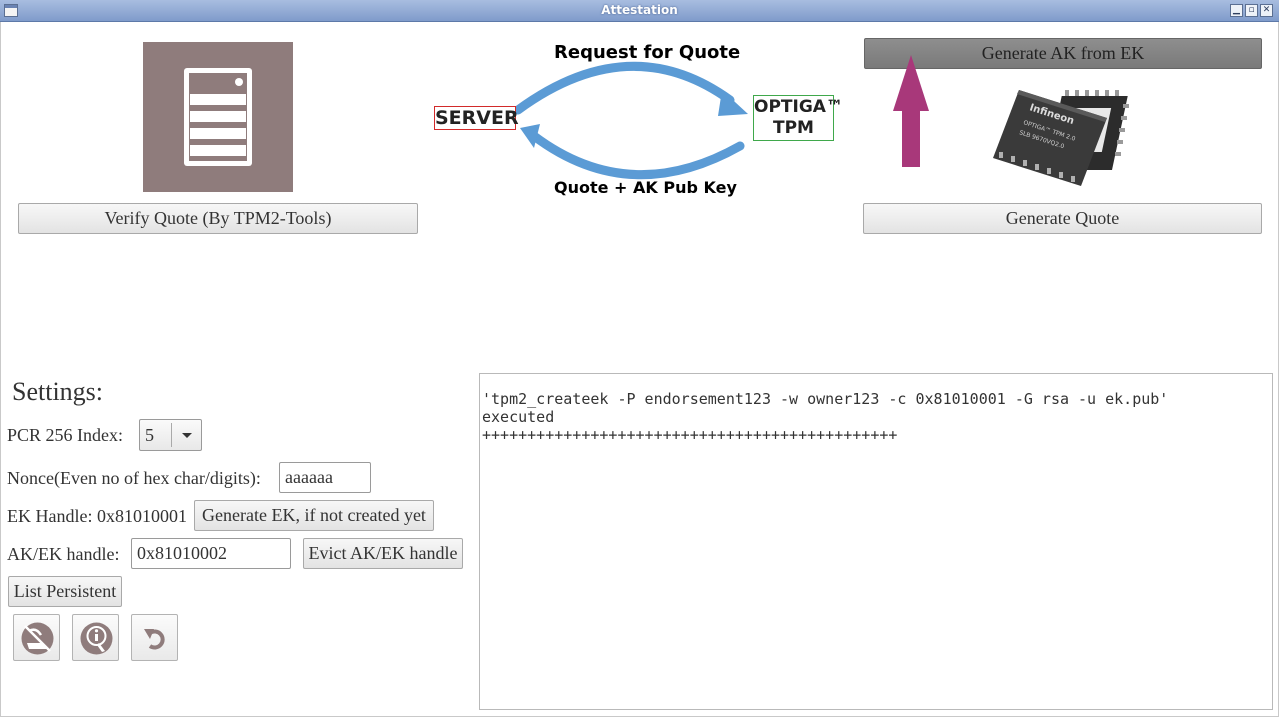 This screenshot has width=1279, height=717. I want to click on server-icon, so click(218, 117).